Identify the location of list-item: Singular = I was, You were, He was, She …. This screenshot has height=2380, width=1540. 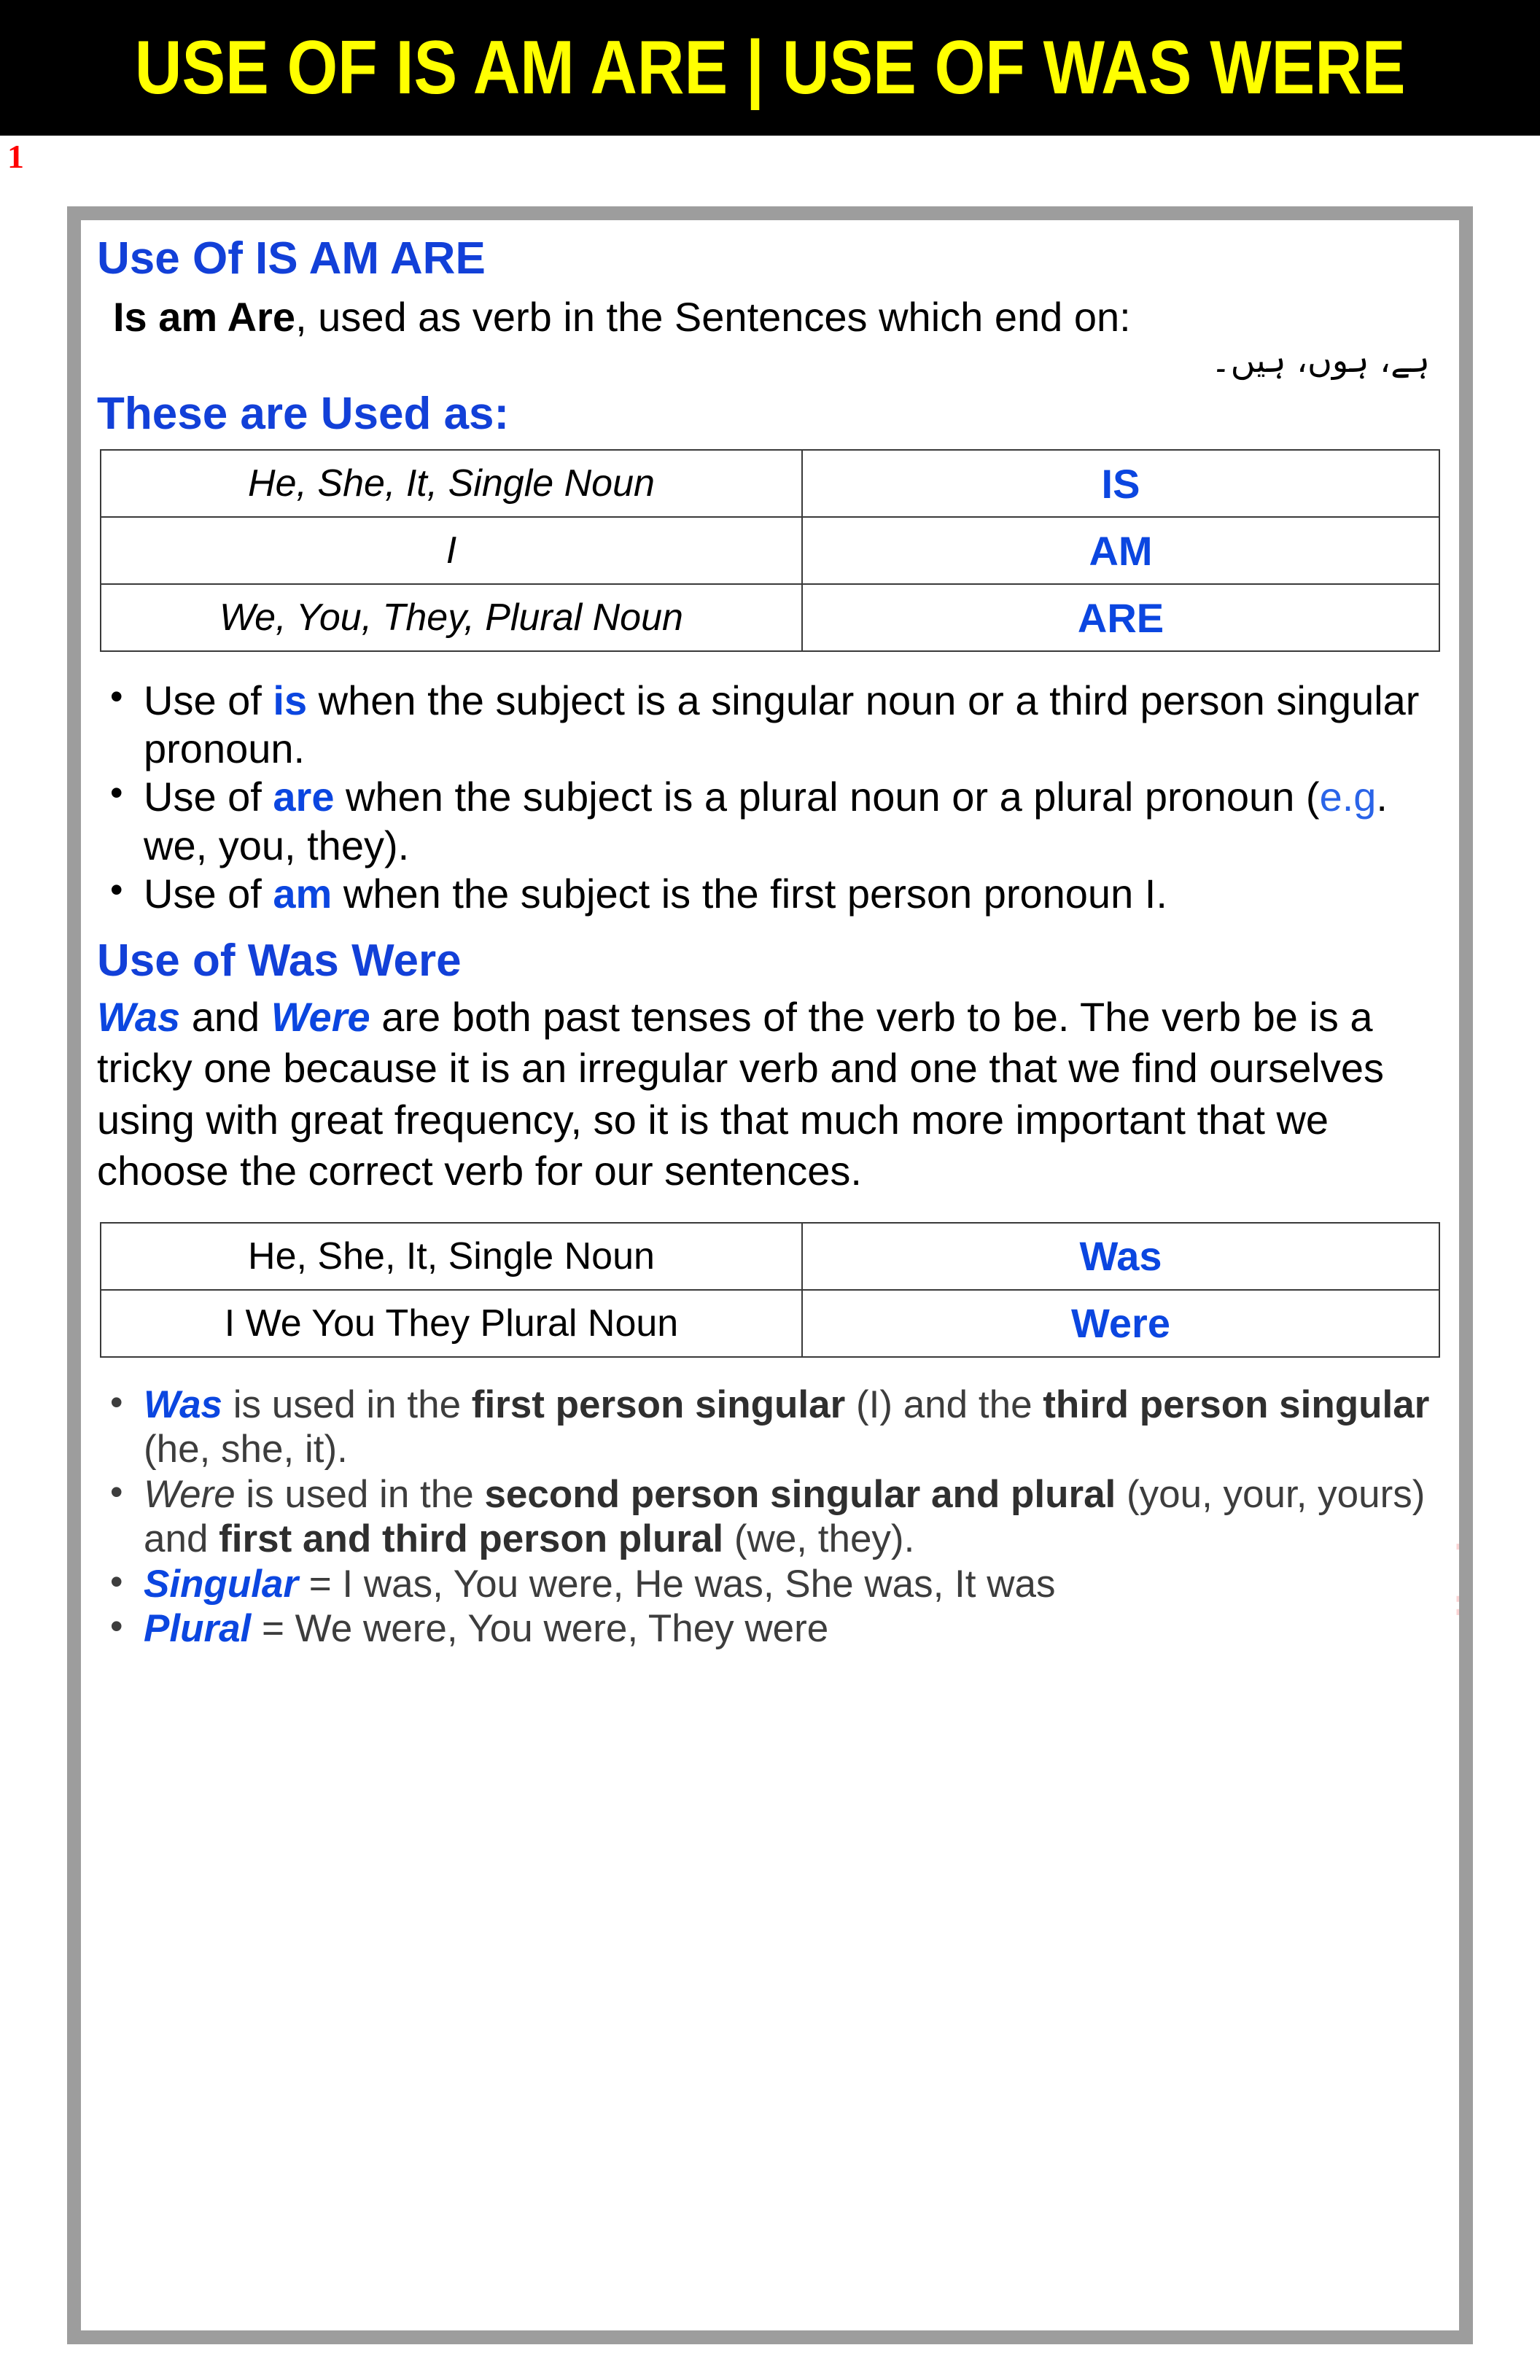
(770, 1583).